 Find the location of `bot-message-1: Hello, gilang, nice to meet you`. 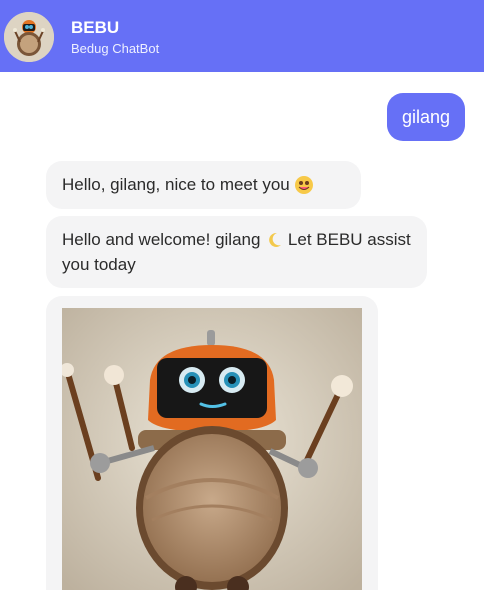

bot-message-1: Hello, gilang, nice to meet you is located at coordinates (203, 185).